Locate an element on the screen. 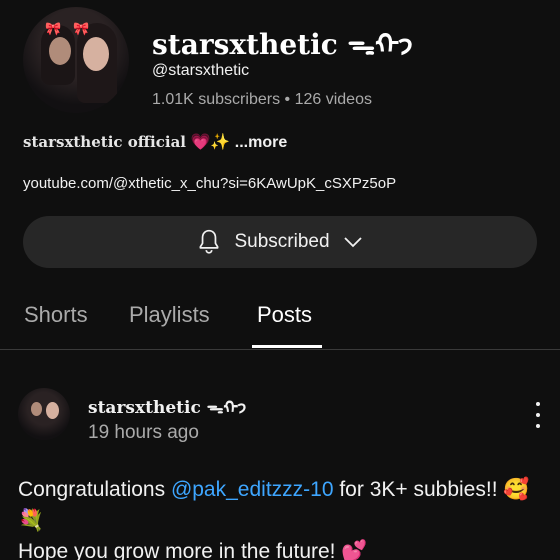 Image resolution: width=560 pixels, height=560 pixels. subscriber-count: 1.01K subscribers is located at coordinates (216, 99).